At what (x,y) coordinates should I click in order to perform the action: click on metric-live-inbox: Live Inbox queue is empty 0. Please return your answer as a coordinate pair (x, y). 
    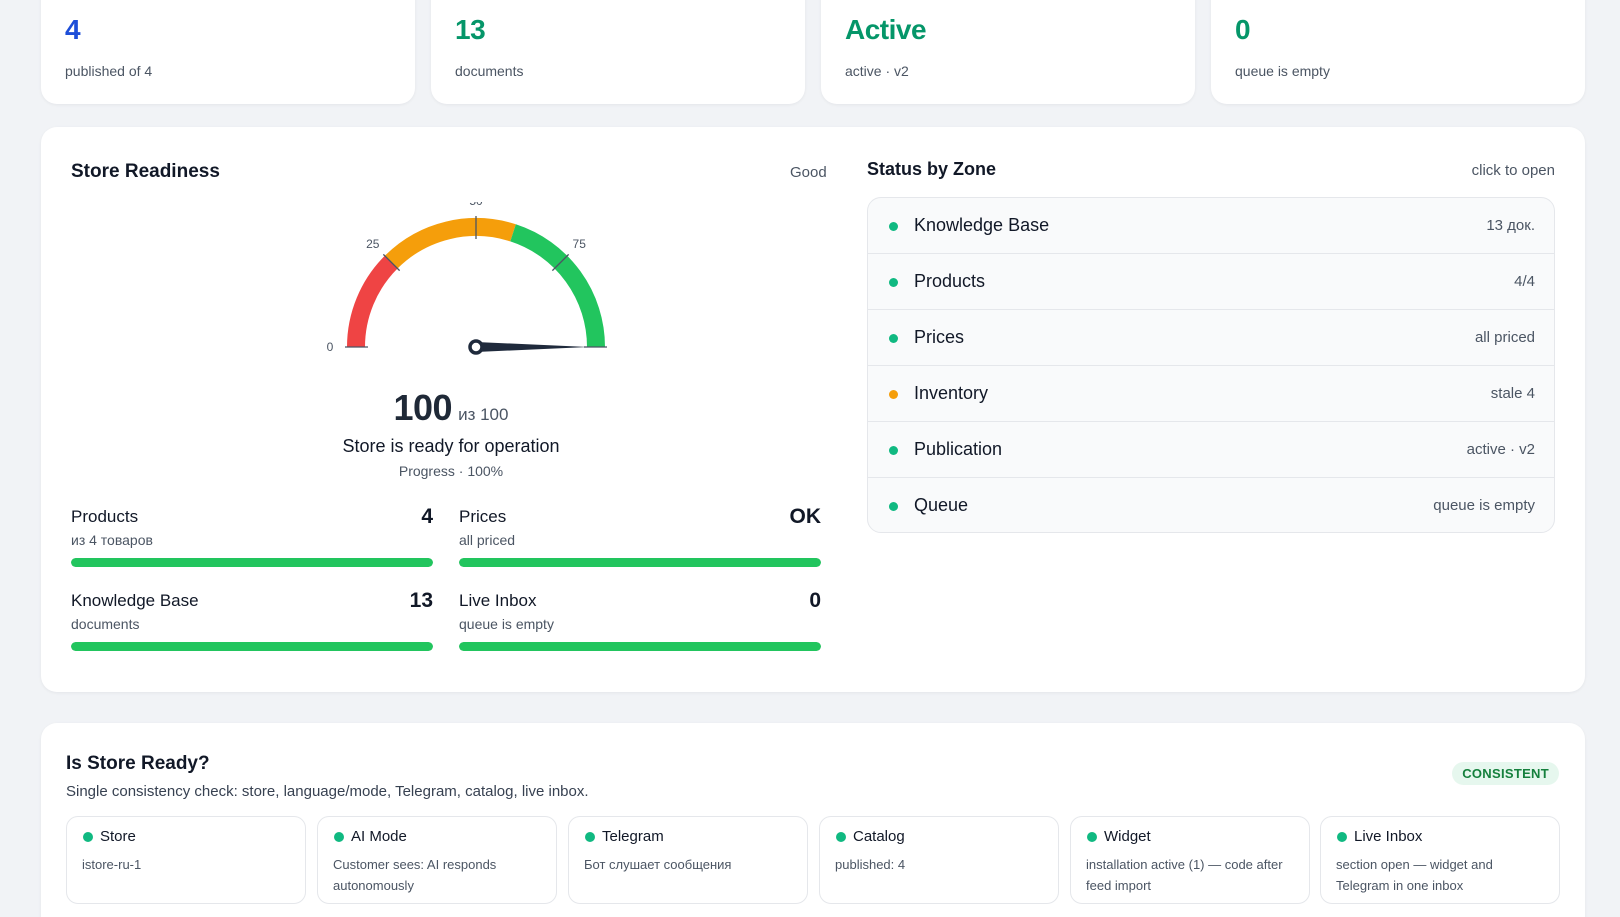
    Looking at the image, I should click on (640, 624).